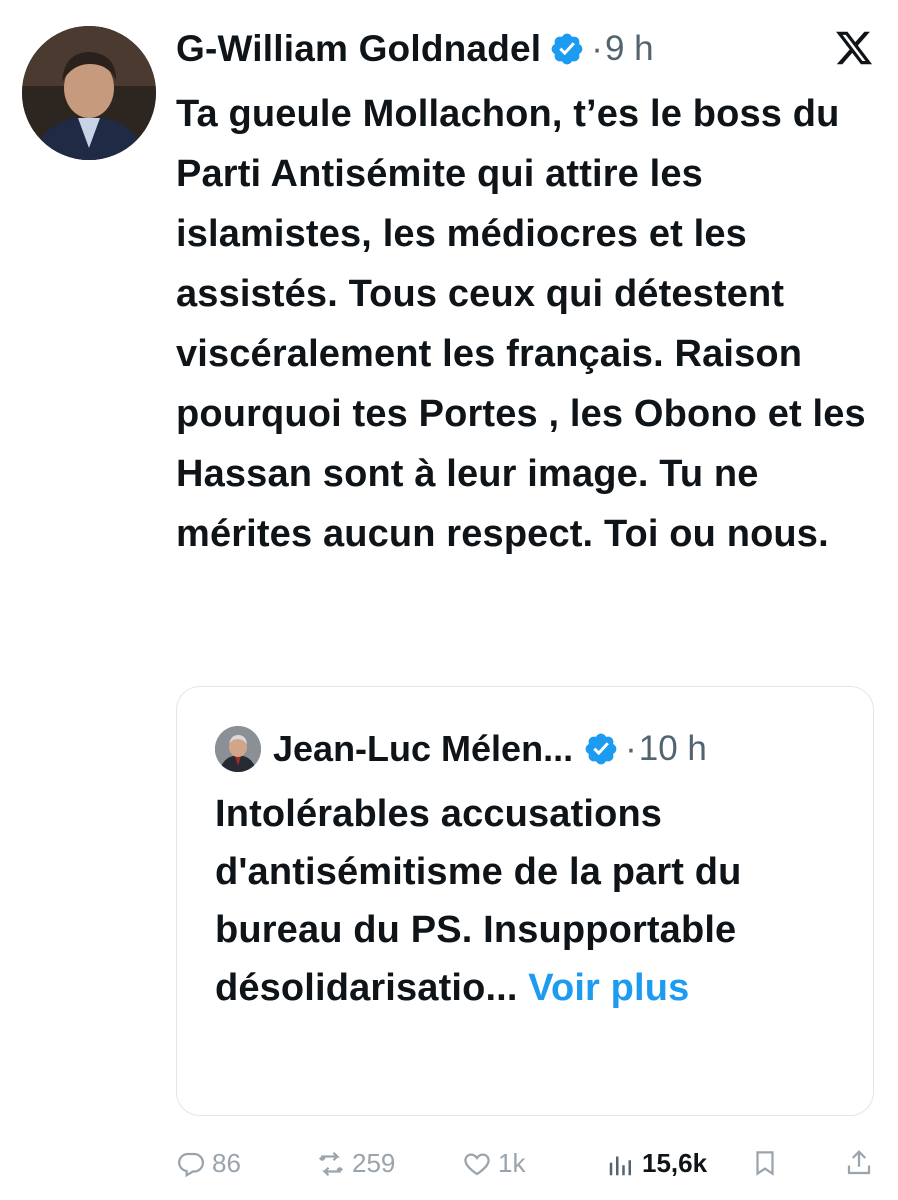 The image size is (898, 1200). I want to click on views-button: 15,6k, so click(656, 1163).